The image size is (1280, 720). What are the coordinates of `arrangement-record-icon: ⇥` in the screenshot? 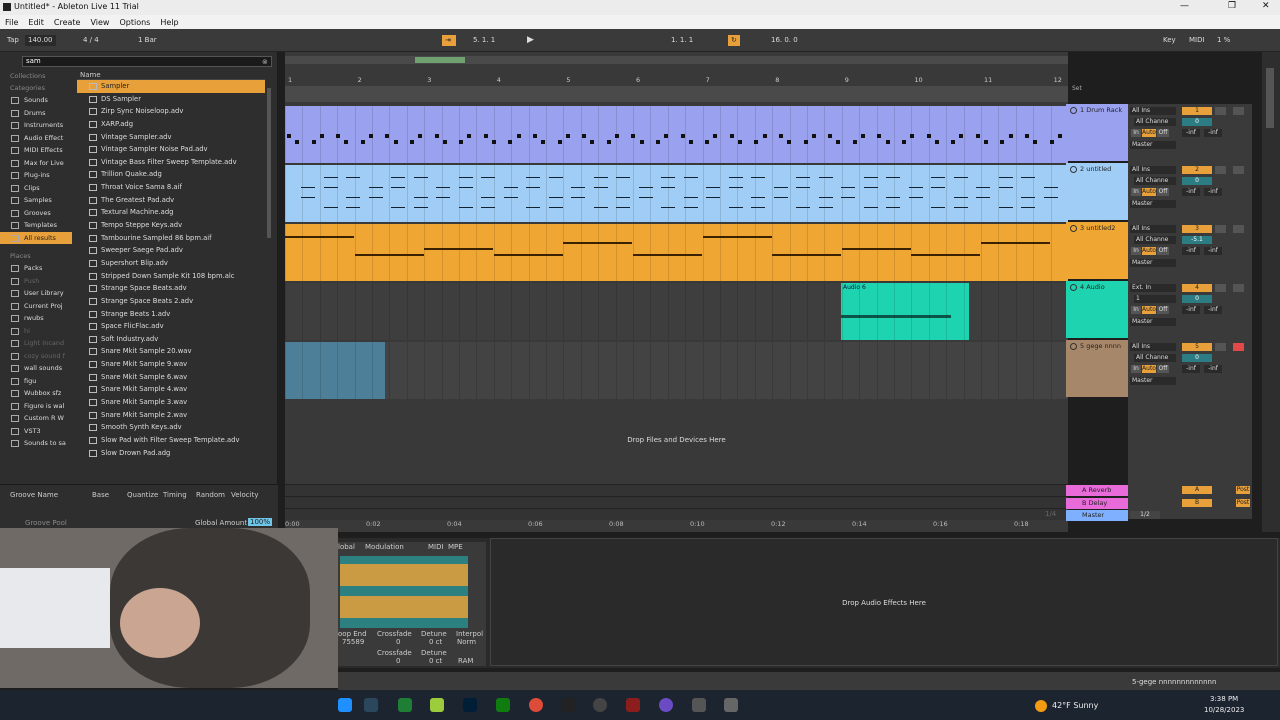 It's located at (449, 40).